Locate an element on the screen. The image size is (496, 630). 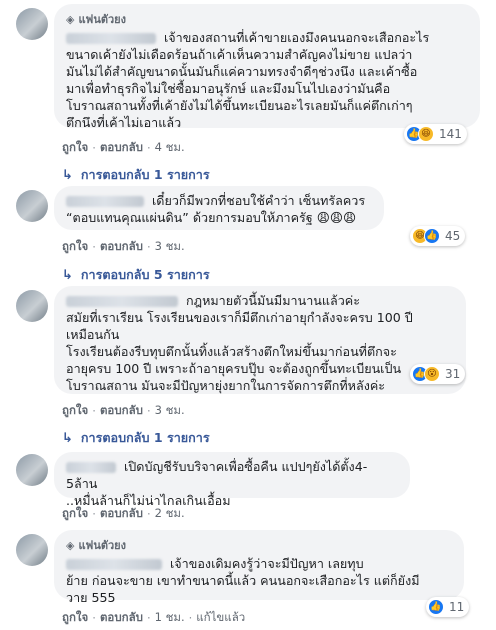
comment-actions: ถูกใจ · ตอบกลับ · 2 ชม. is located at coordinates (123, 514).